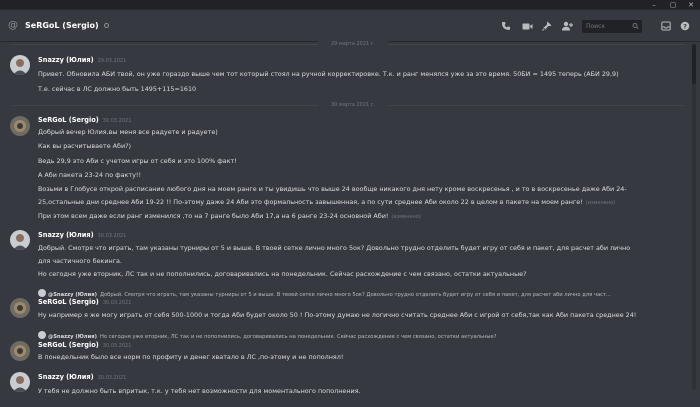  Describe the element at coordinates (80, 261) in the screenshot. I see `message-text: для частичного бекинга.` at that location.